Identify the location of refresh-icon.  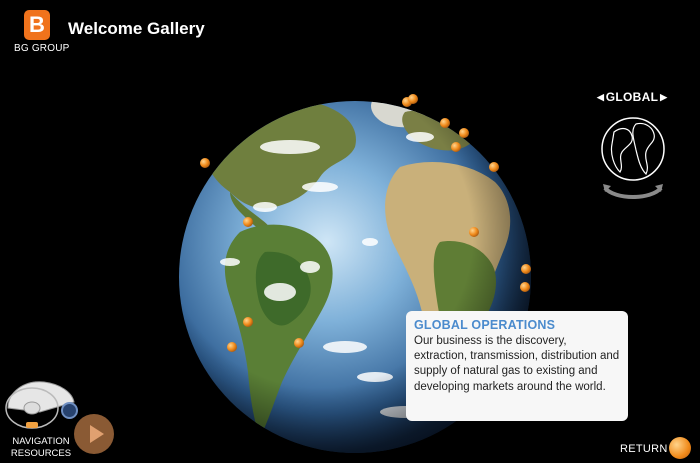
(69, 410).